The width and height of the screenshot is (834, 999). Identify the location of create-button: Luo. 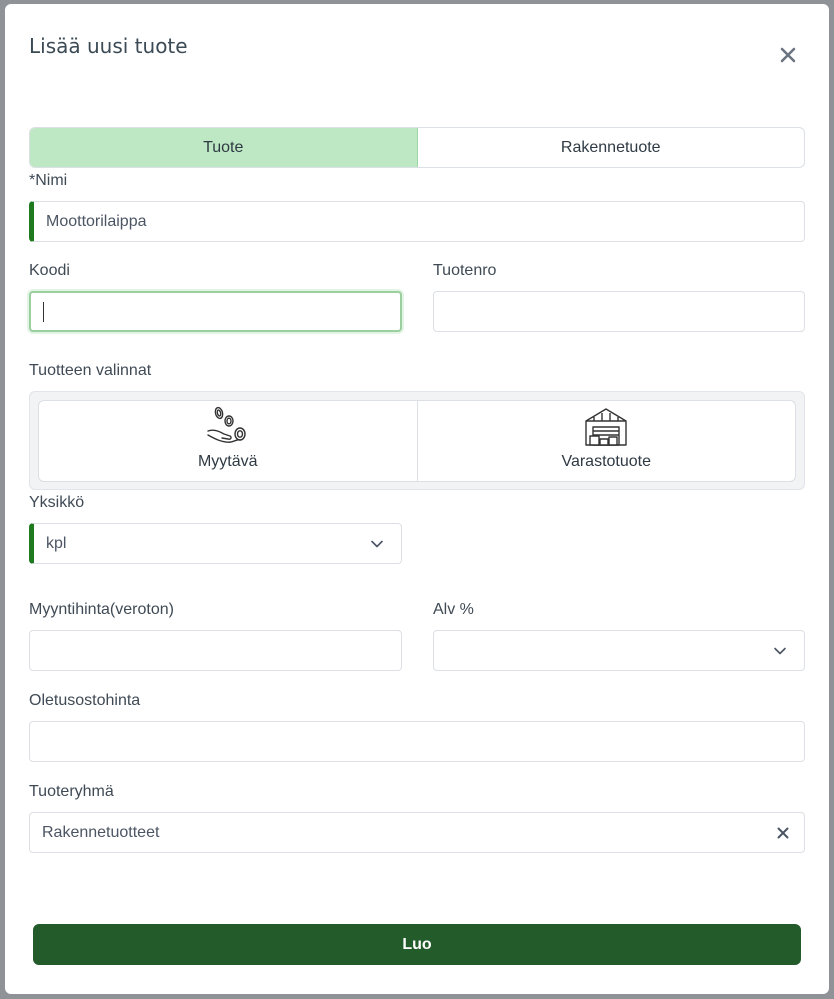
(417, 944).